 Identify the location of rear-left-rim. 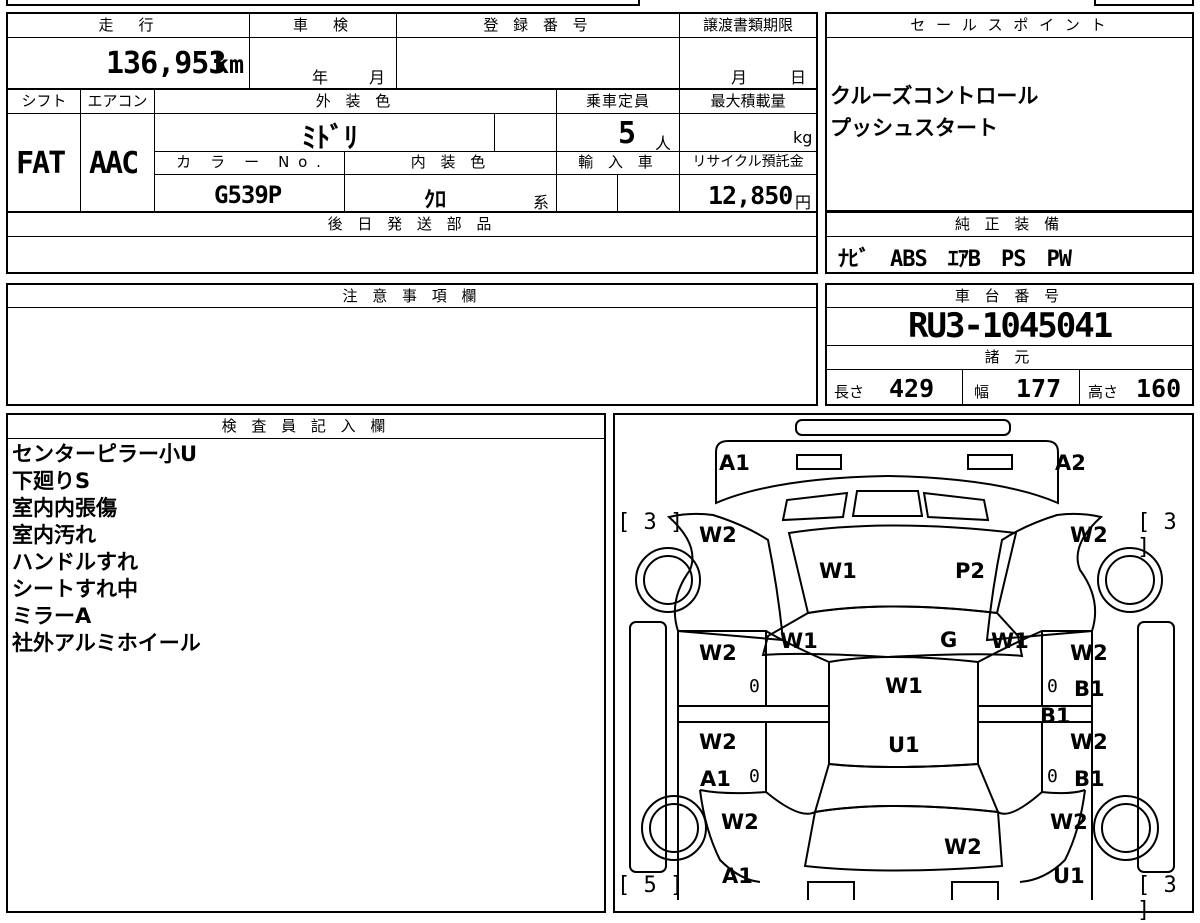
(674, 828).